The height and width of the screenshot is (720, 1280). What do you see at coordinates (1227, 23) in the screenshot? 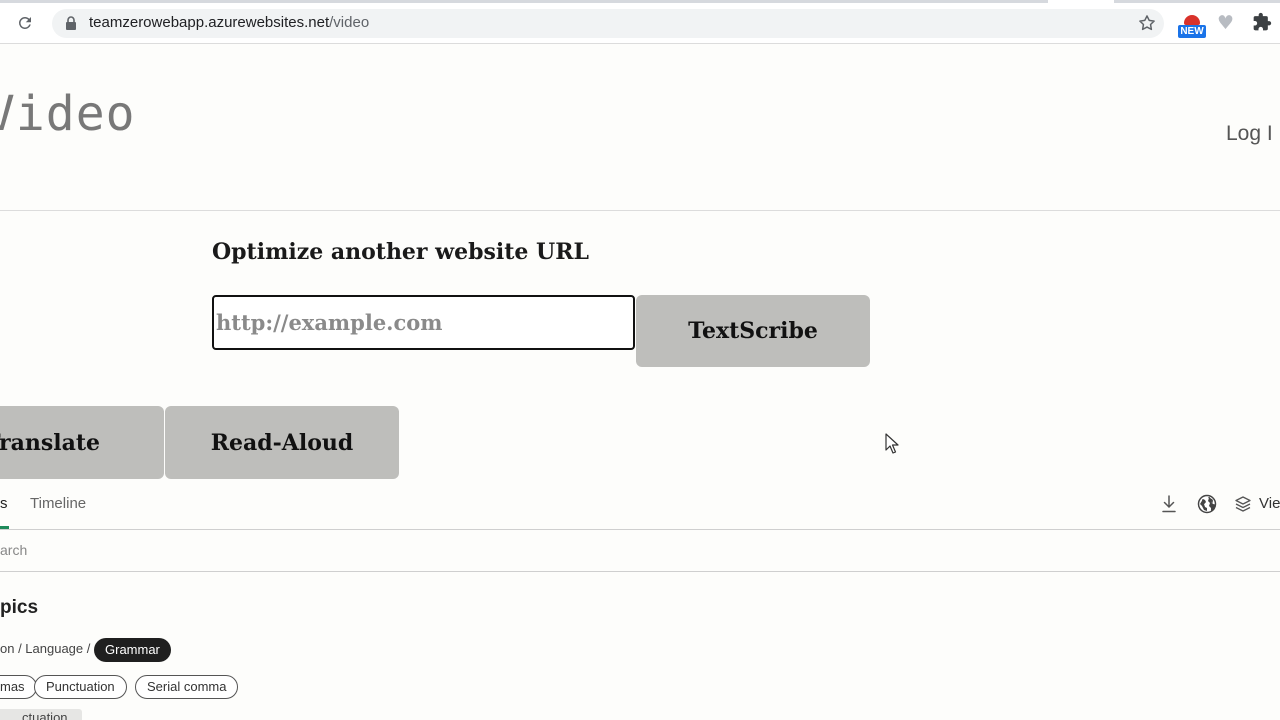
I see `heart-icon: ♥` at bounding box center [1227, 23].